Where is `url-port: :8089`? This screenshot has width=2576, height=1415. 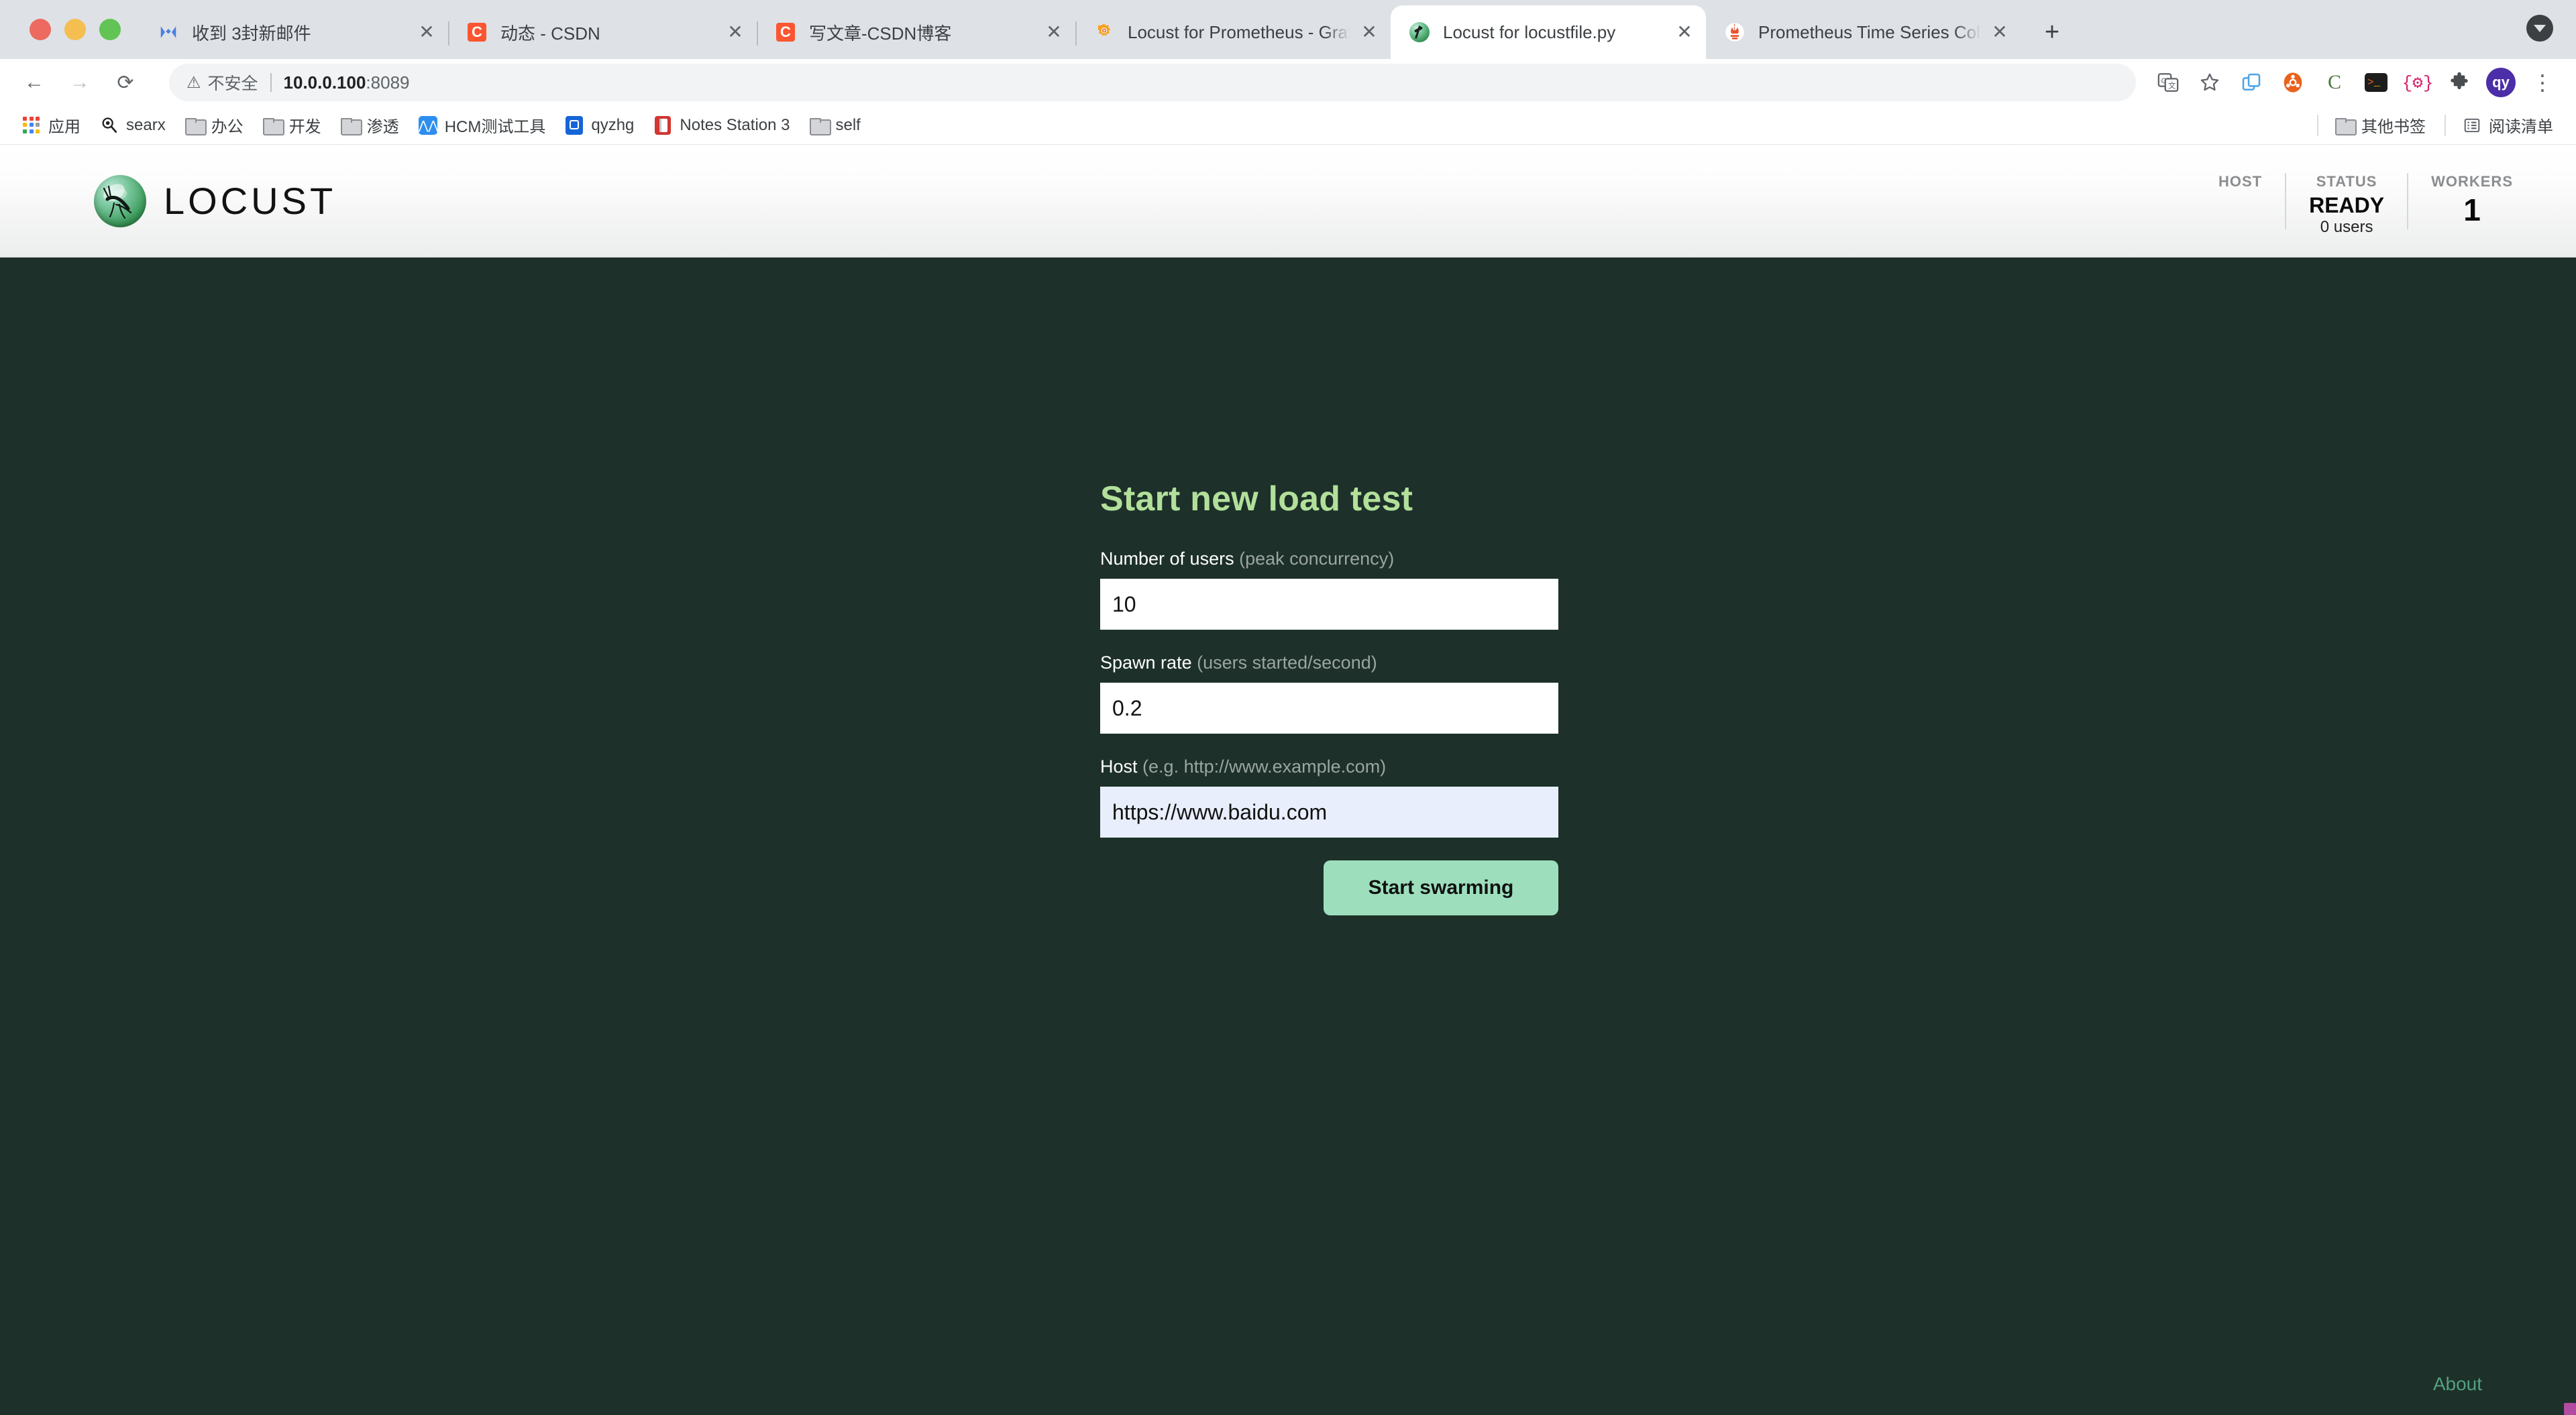
url-port: :8089 is located at coordinates (388, 82).